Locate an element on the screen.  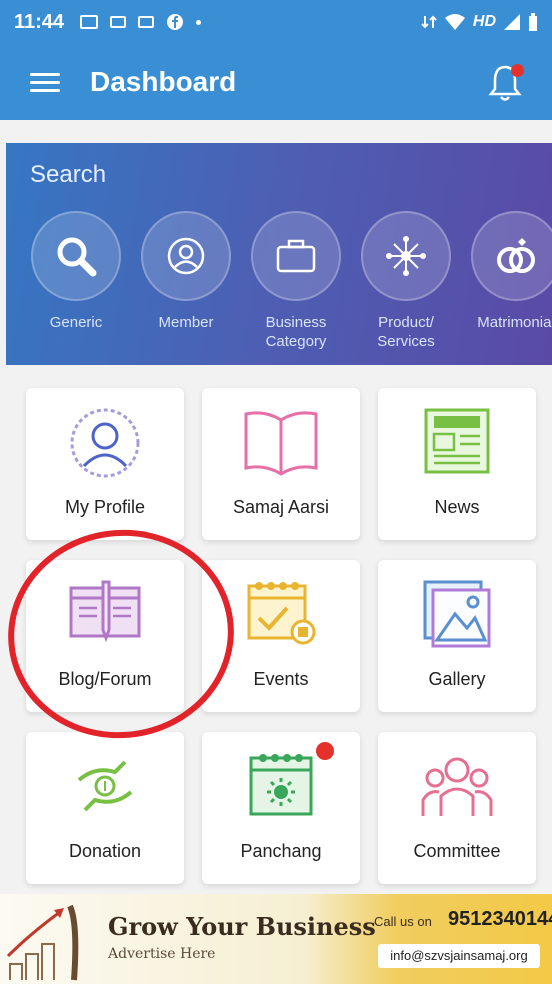
page-title: Dashboard is located at coordinates (163, 81).